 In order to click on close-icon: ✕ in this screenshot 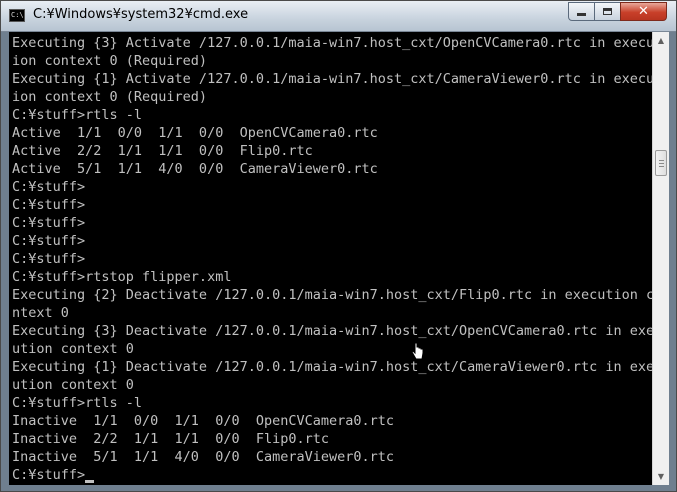, I will do `click(643, 11)`.